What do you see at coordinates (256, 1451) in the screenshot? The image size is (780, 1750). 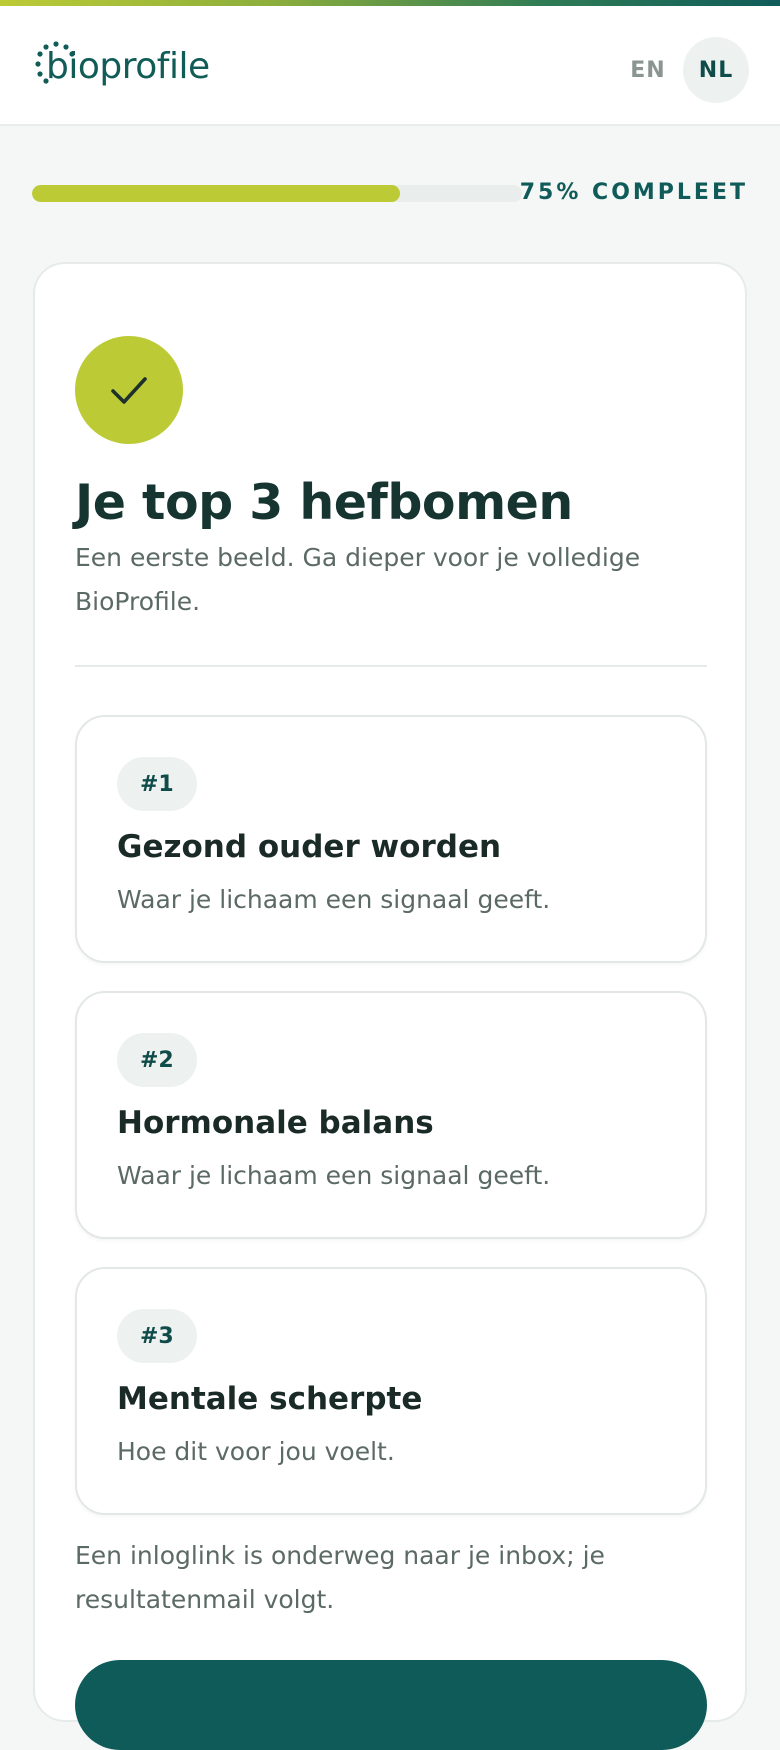 I see `lever-description: Hoe dit voor jou voelt.` at bounding box center [256, 1451].